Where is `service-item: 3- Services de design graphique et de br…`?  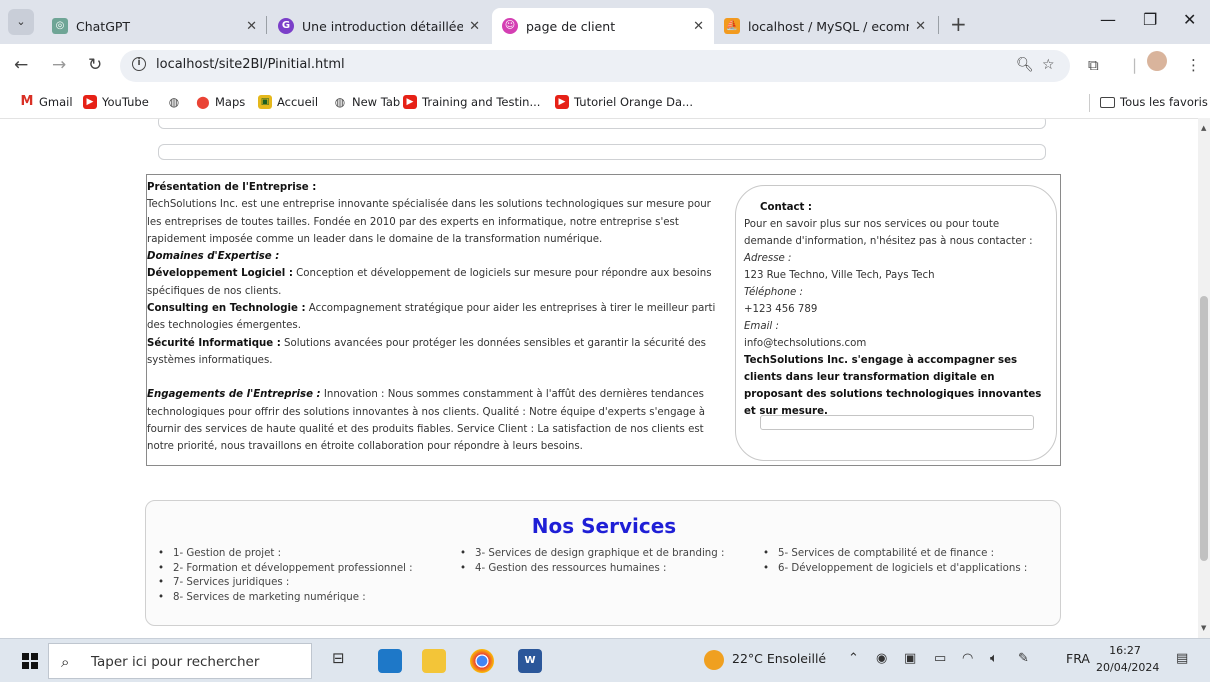
service-item: 3- Services de design graphique et de br… is located at coordinates (590, 555).